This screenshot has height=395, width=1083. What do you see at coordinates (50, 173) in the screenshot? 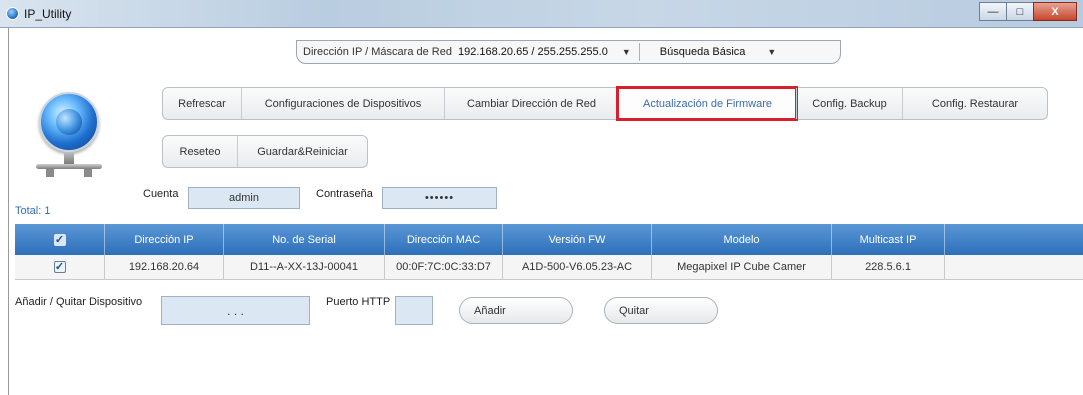
I see `camera-leg-left` at bounding box center [50, 173].